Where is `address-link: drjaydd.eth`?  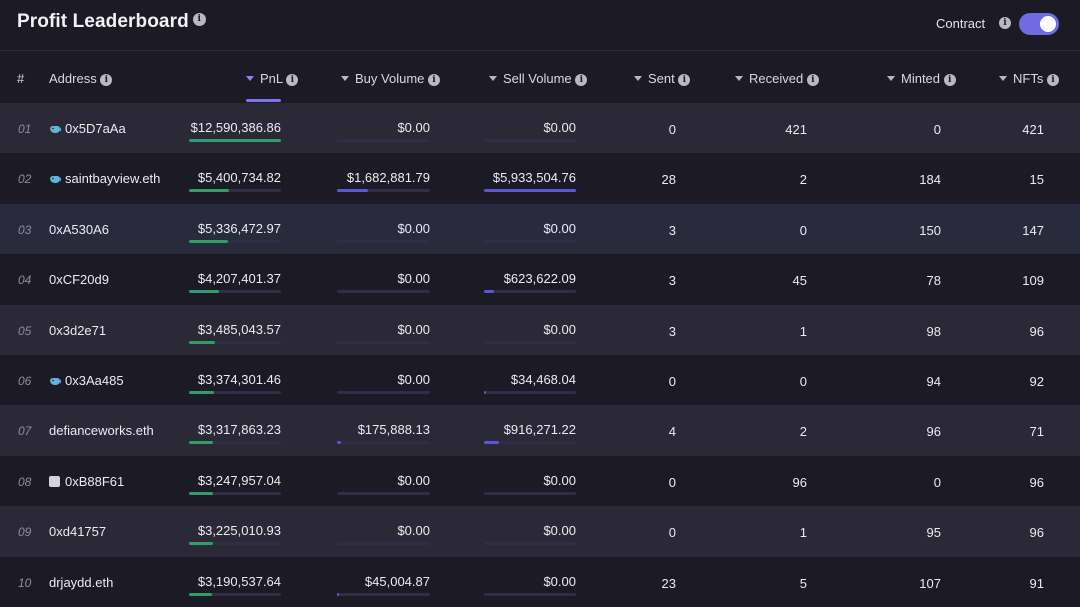 address-link: drjaydd.eth is located at coordinates (81, 582).